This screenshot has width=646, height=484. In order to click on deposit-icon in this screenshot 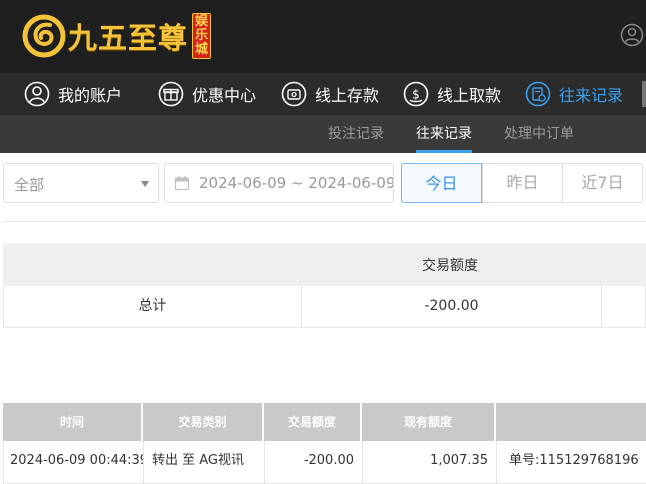, I will do `click(294, 94)`.